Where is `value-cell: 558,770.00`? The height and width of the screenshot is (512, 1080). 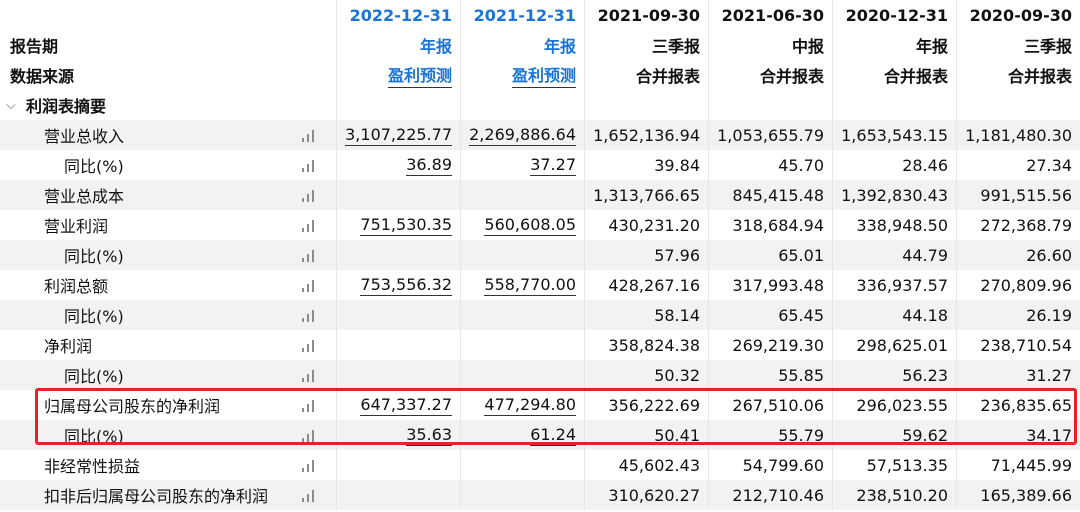
value-cell: 558,770.00 is located at coordinates (522, 285).